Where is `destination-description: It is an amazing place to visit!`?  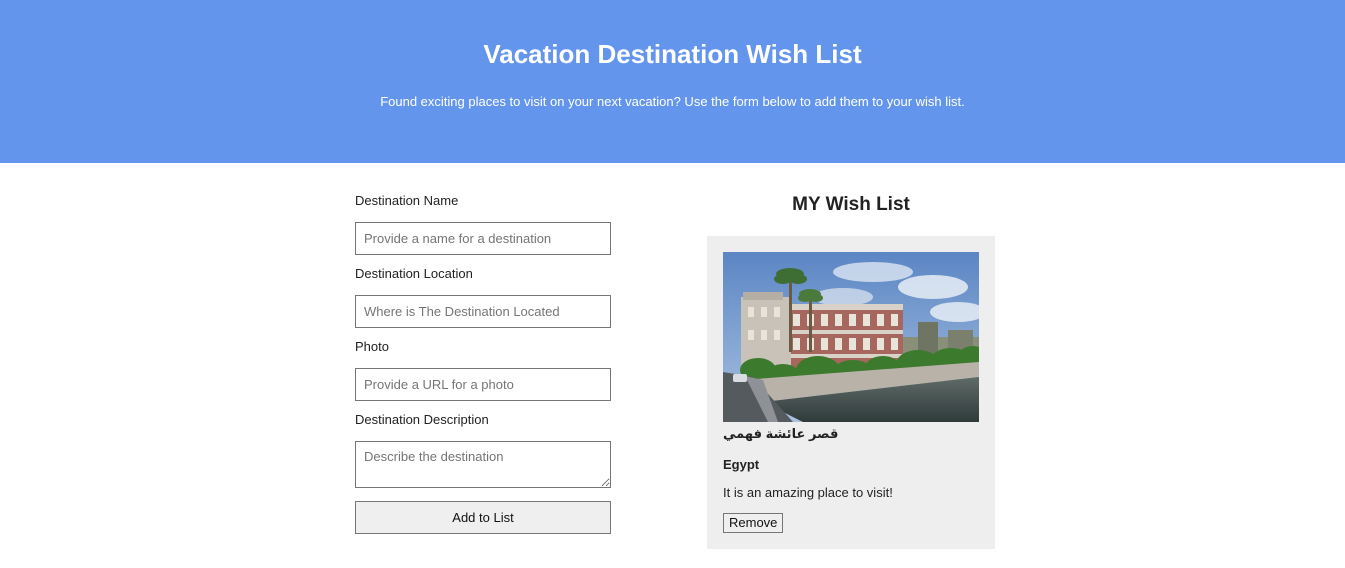
destination-description: It is an amazing place to visit! is located at coordinates (808, 492).